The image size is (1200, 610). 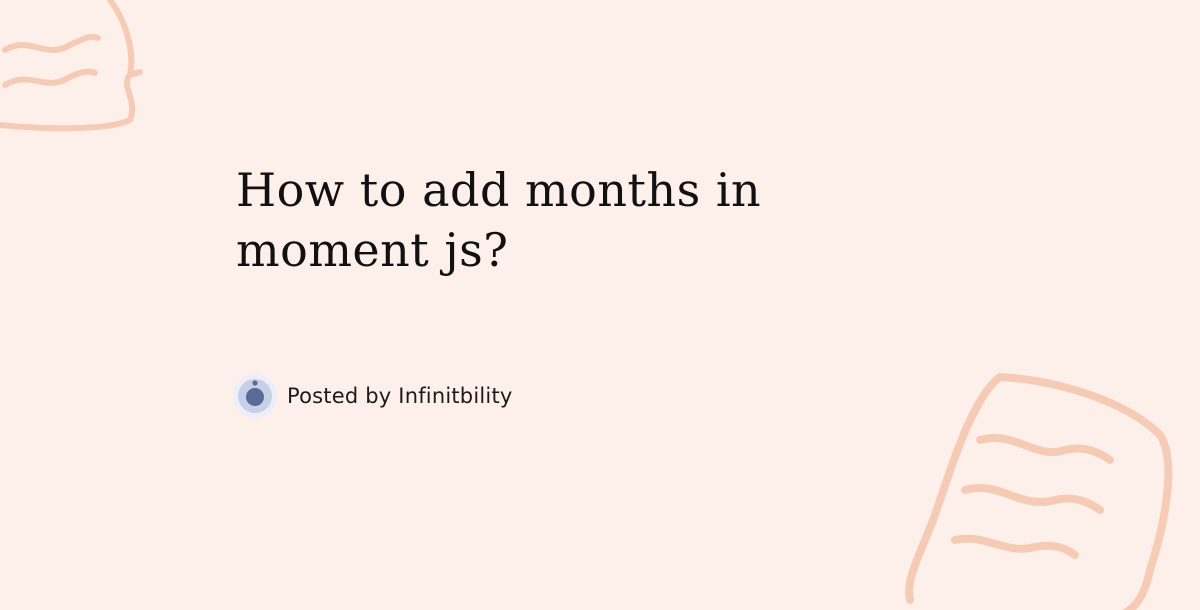 What do you see at coordinates (400, 396) in the screenshot?
I see `author-byline: Posted by Infinitbility` at bounding box center [400, 396].